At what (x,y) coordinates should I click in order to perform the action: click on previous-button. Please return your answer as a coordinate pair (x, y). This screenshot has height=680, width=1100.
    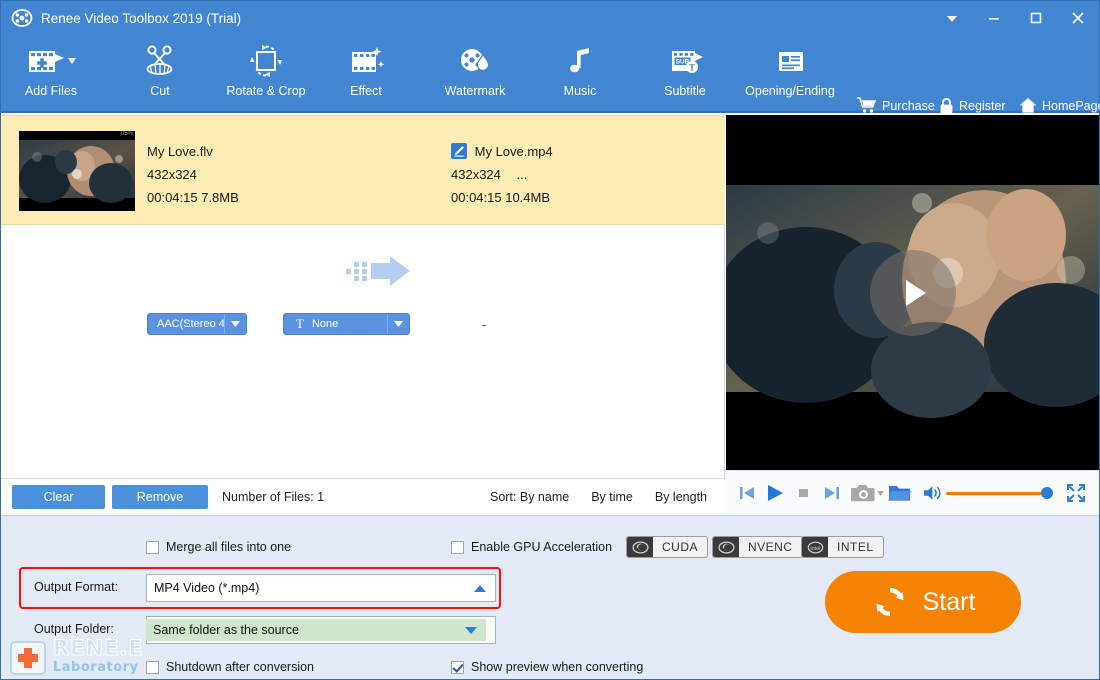
    Looking at the image, I should click on (747, 493).